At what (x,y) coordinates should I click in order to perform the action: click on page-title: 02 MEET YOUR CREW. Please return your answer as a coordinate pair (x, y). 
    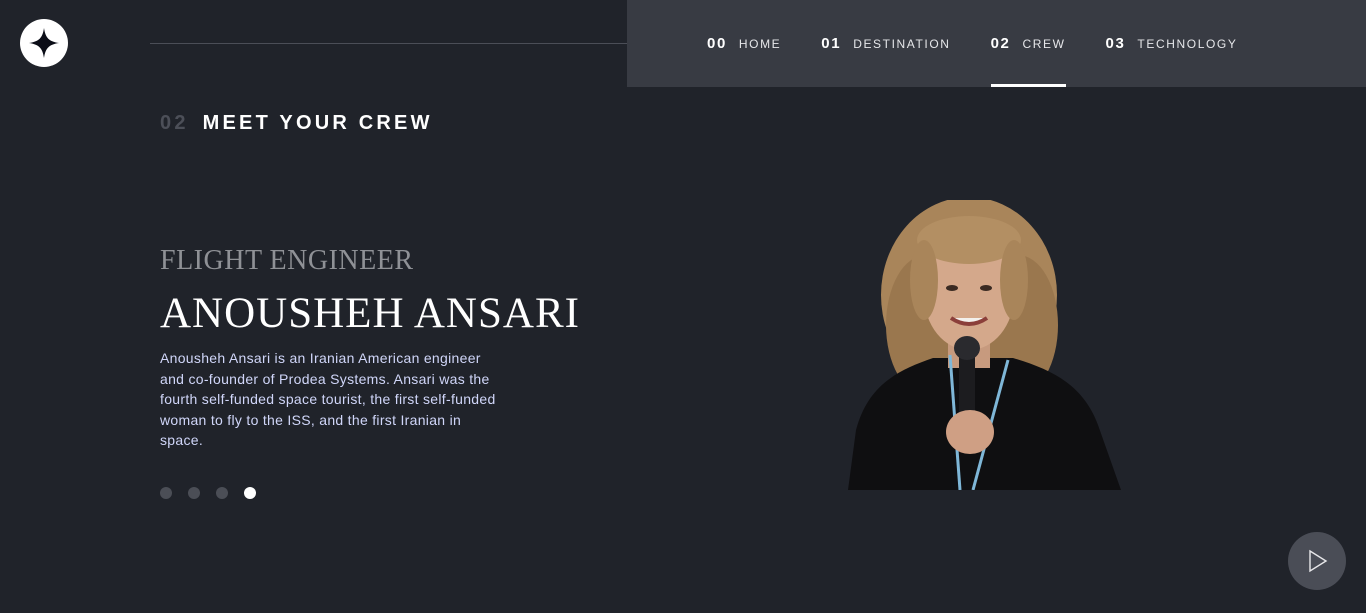
    Looking at the image, I should click on (296, 123).